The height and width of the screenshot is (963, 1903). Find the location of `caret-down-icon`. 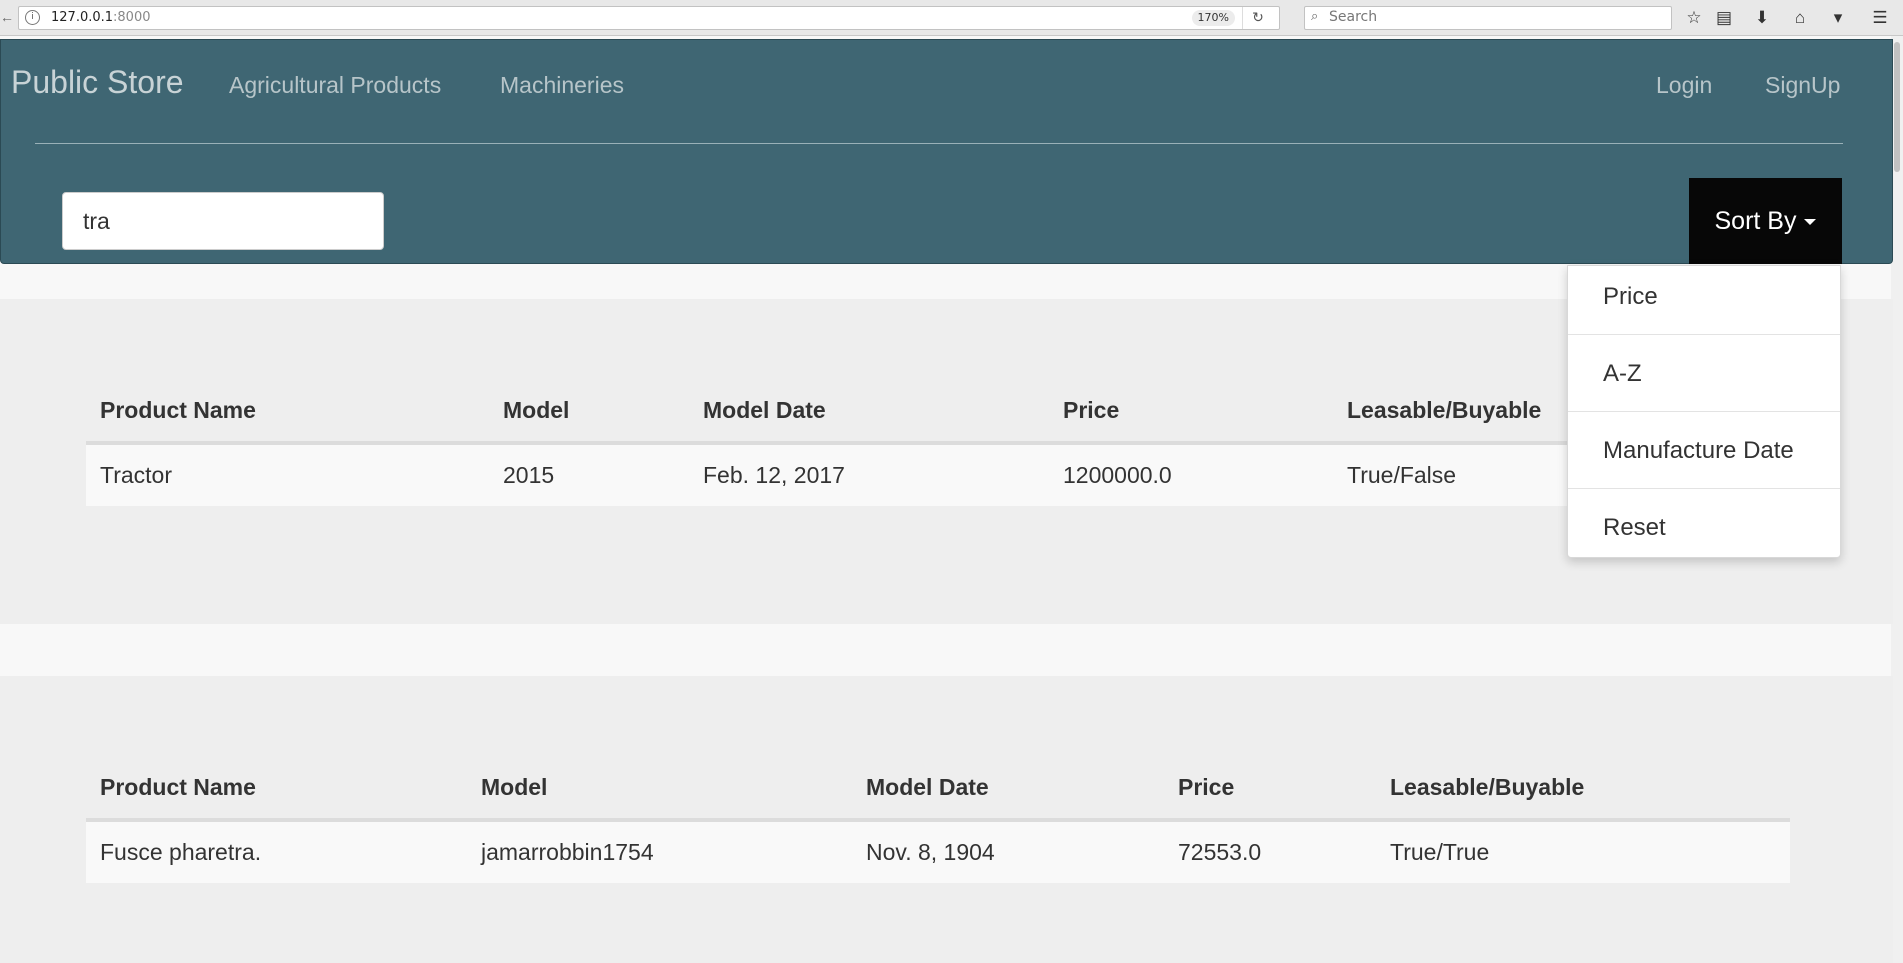

caret-down-icon is located at coordinates (1810, 222).